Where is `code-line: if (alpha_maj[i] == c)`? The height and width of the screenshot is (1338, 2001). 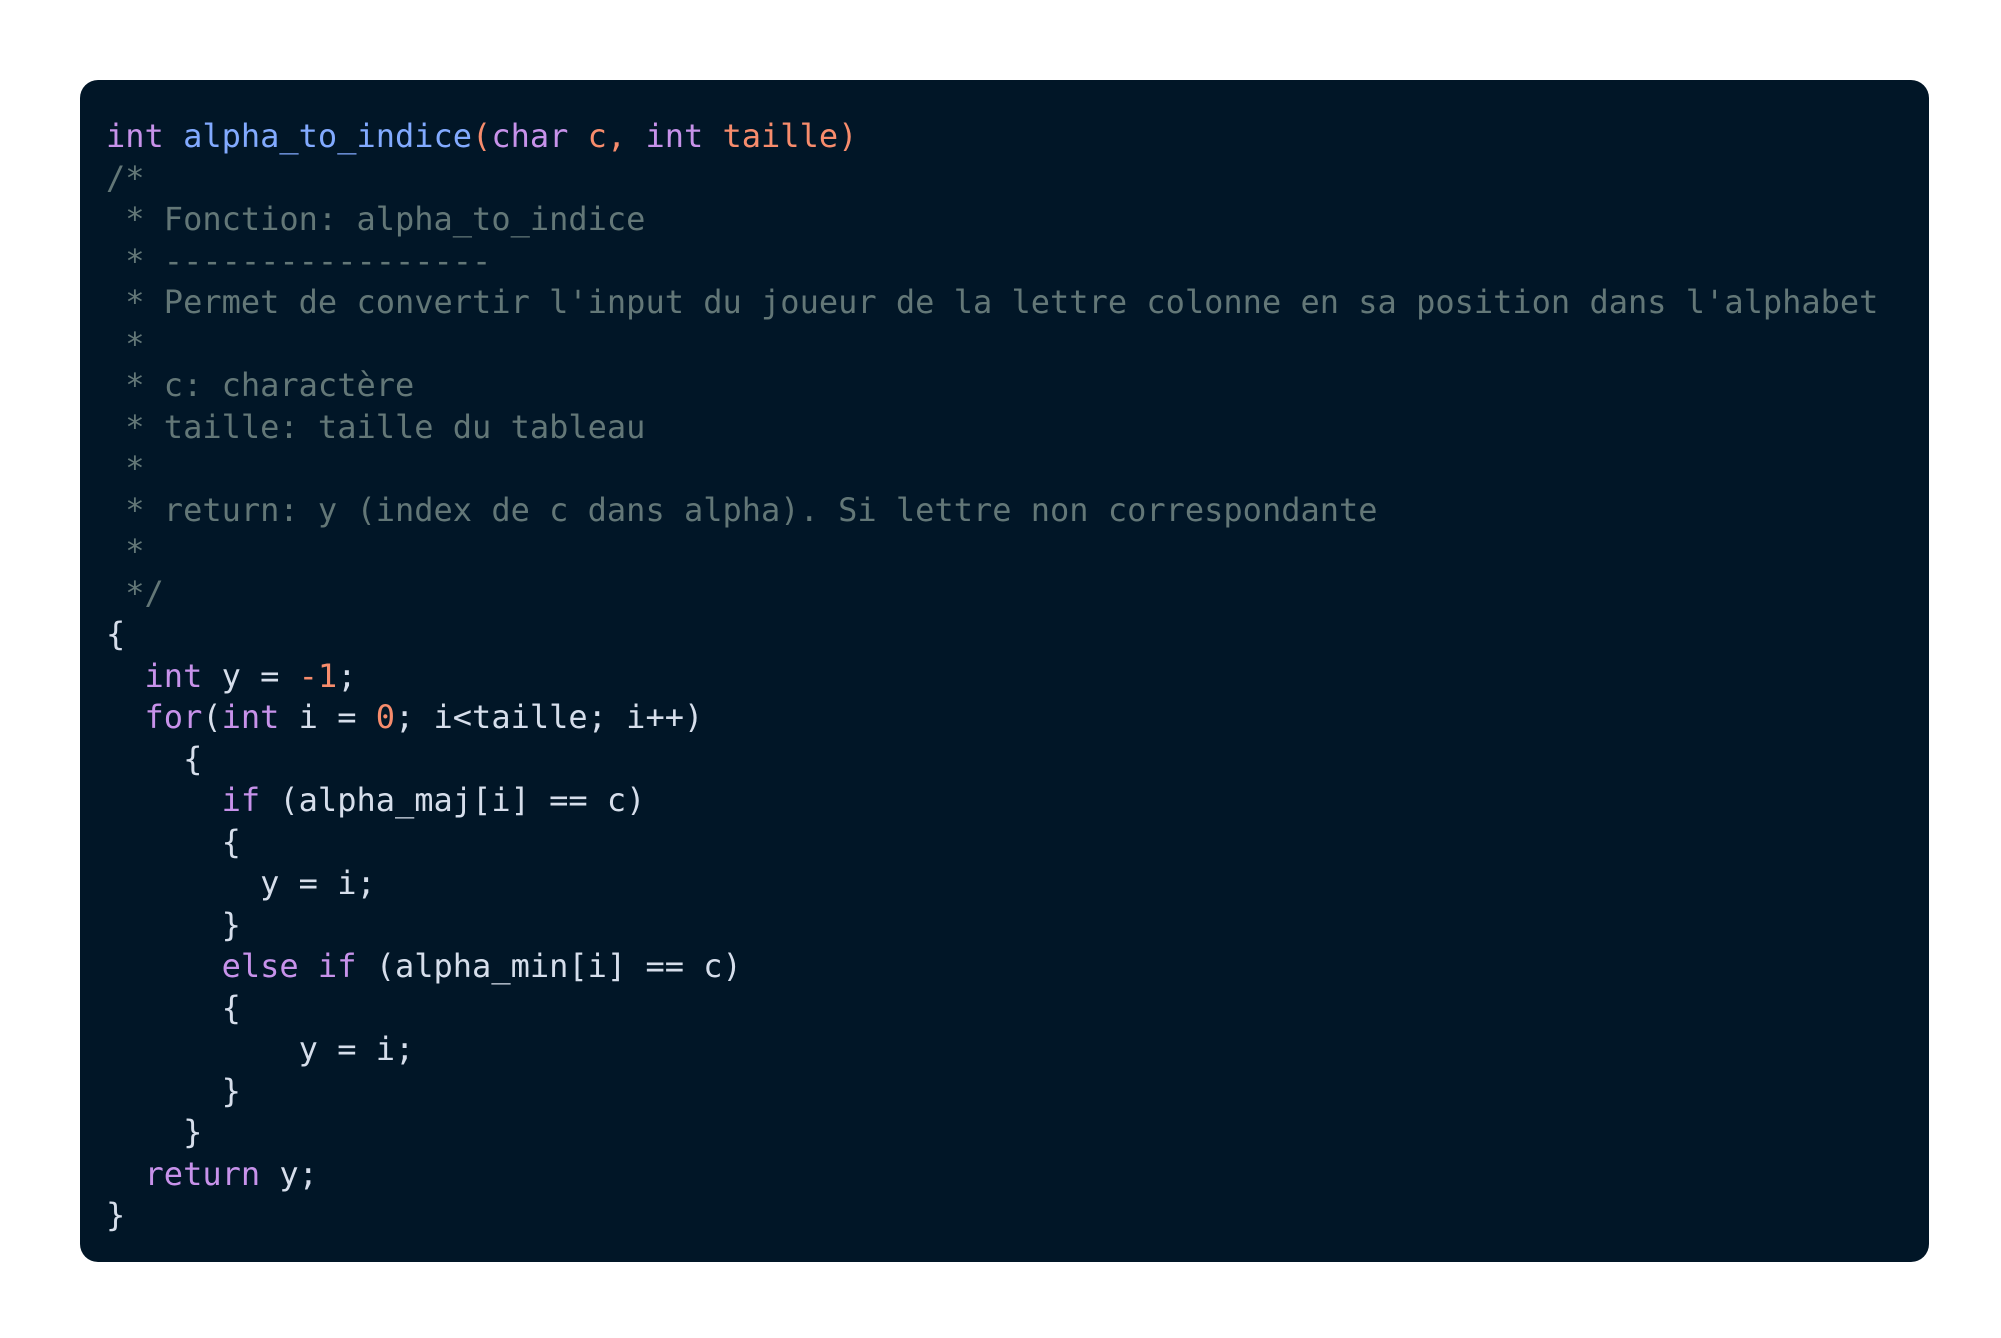
code-line: if (alpha_maj[i] == c) is located at coordinates (1004, 801).